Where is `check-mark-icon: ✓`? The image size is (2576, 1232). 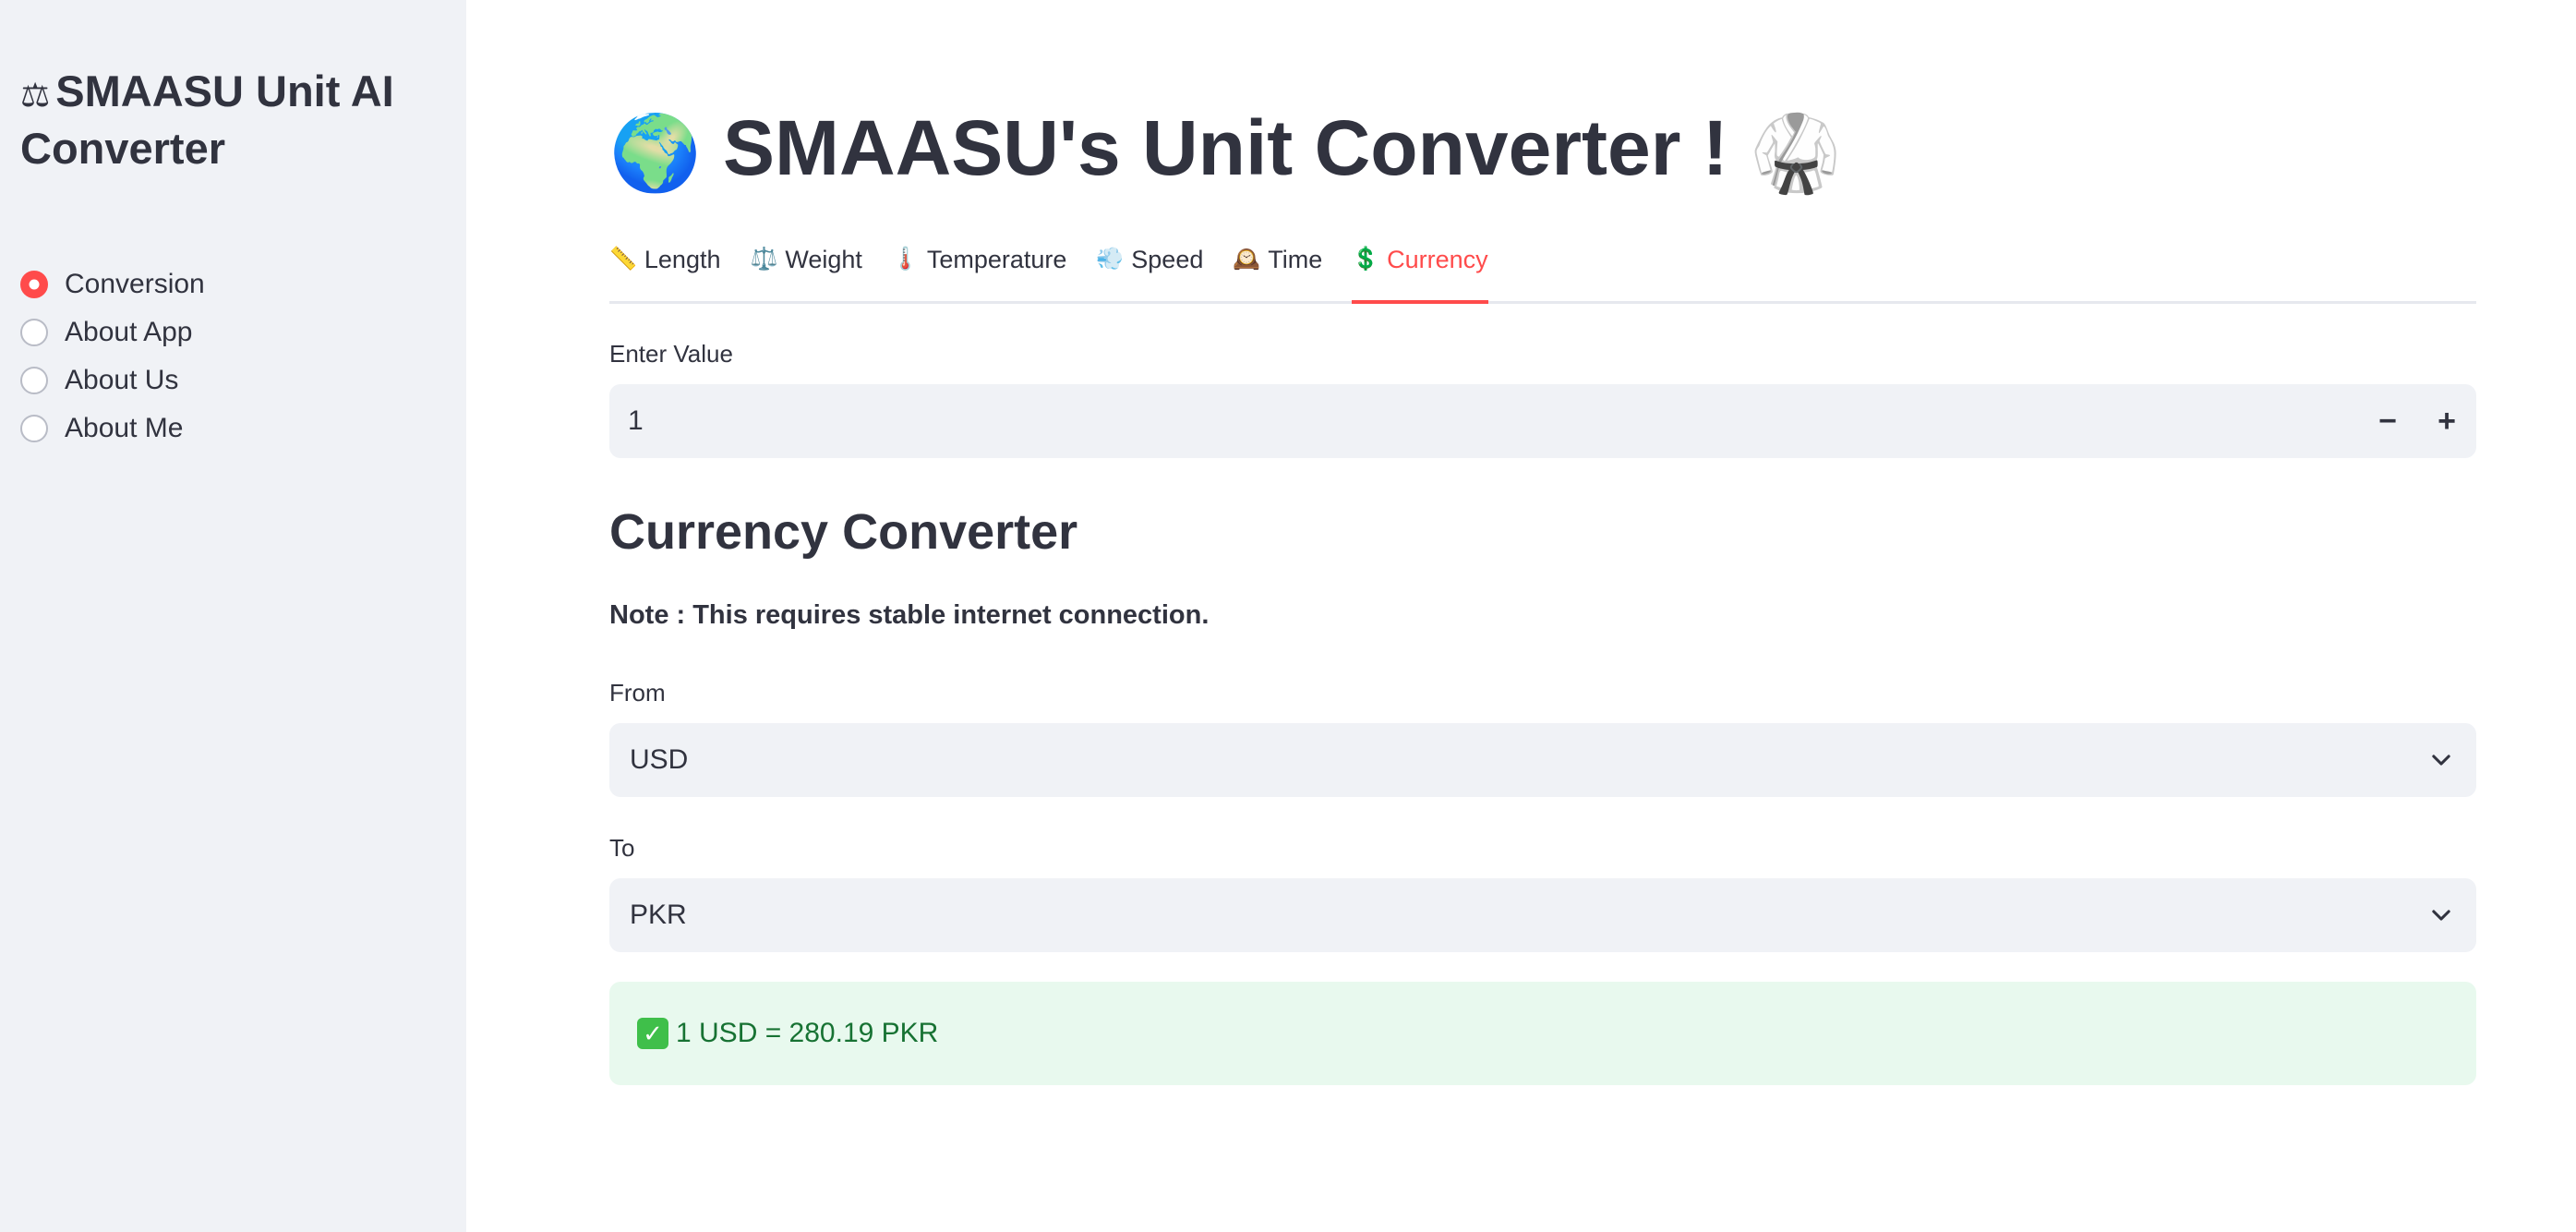
check-mark-icon: ✓ is located at coordinates (652, 1034).